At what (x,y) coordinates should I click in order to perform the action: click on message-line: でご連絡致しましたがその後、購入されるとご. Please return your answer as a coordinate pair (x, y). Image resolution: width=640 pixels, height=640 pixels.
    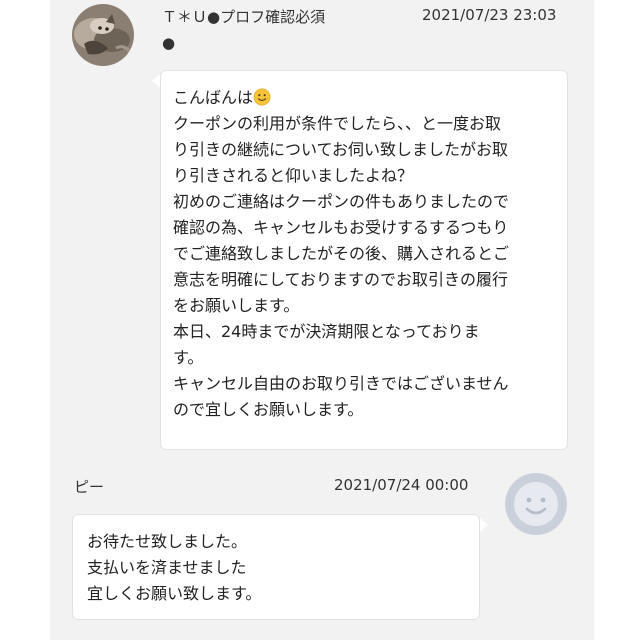
    Looking at the image, I should click on (341, 253).